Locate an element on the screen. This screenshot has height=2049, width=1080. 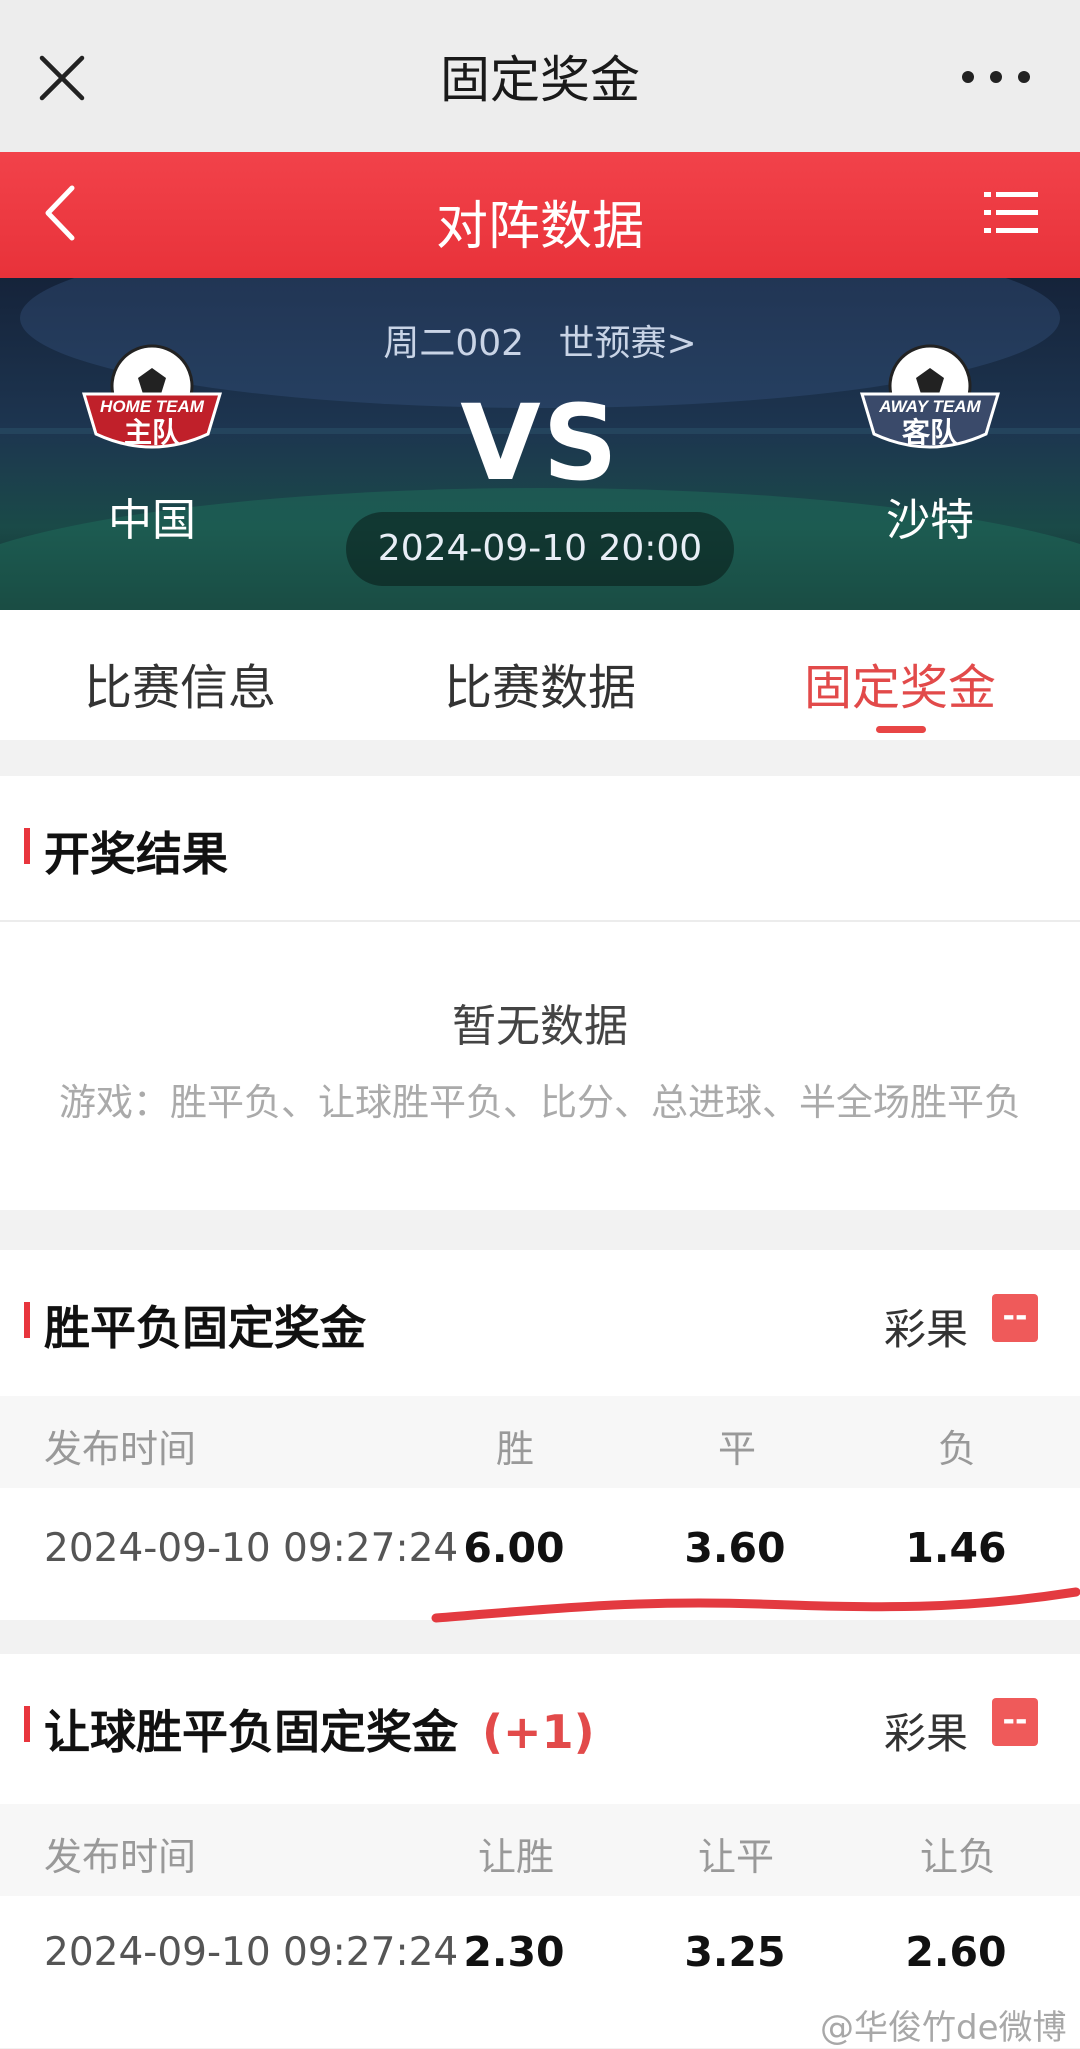
divider is located at coordinates (540, 921).